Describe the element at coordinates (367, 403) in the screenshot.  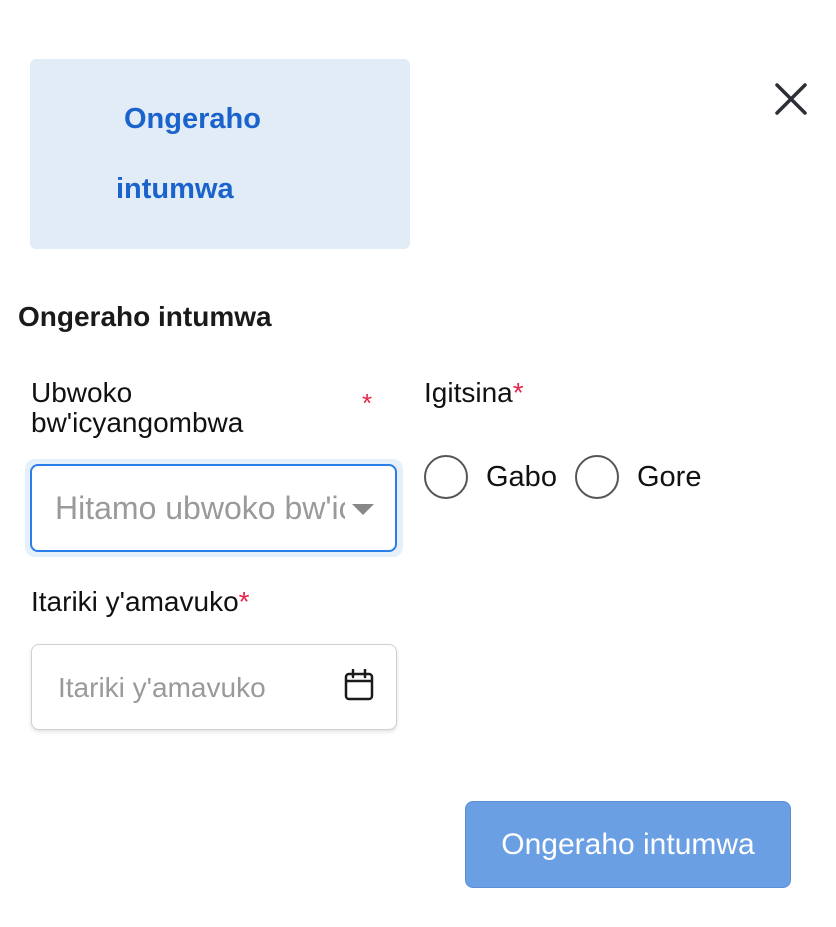
I see `document-type-required-mark: *` at that location.